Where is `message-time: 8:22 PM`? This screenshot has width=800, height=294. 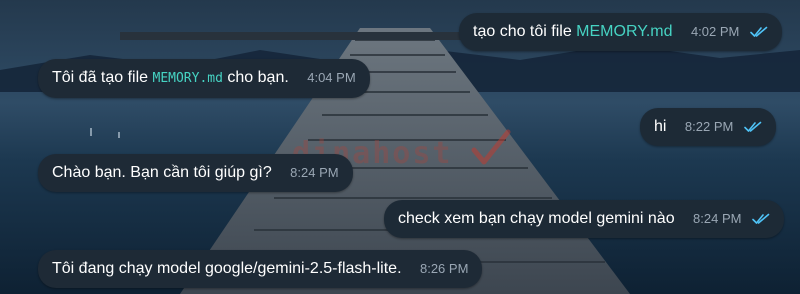 message-time: 8:22 PM is located at coordinates (709, 126).